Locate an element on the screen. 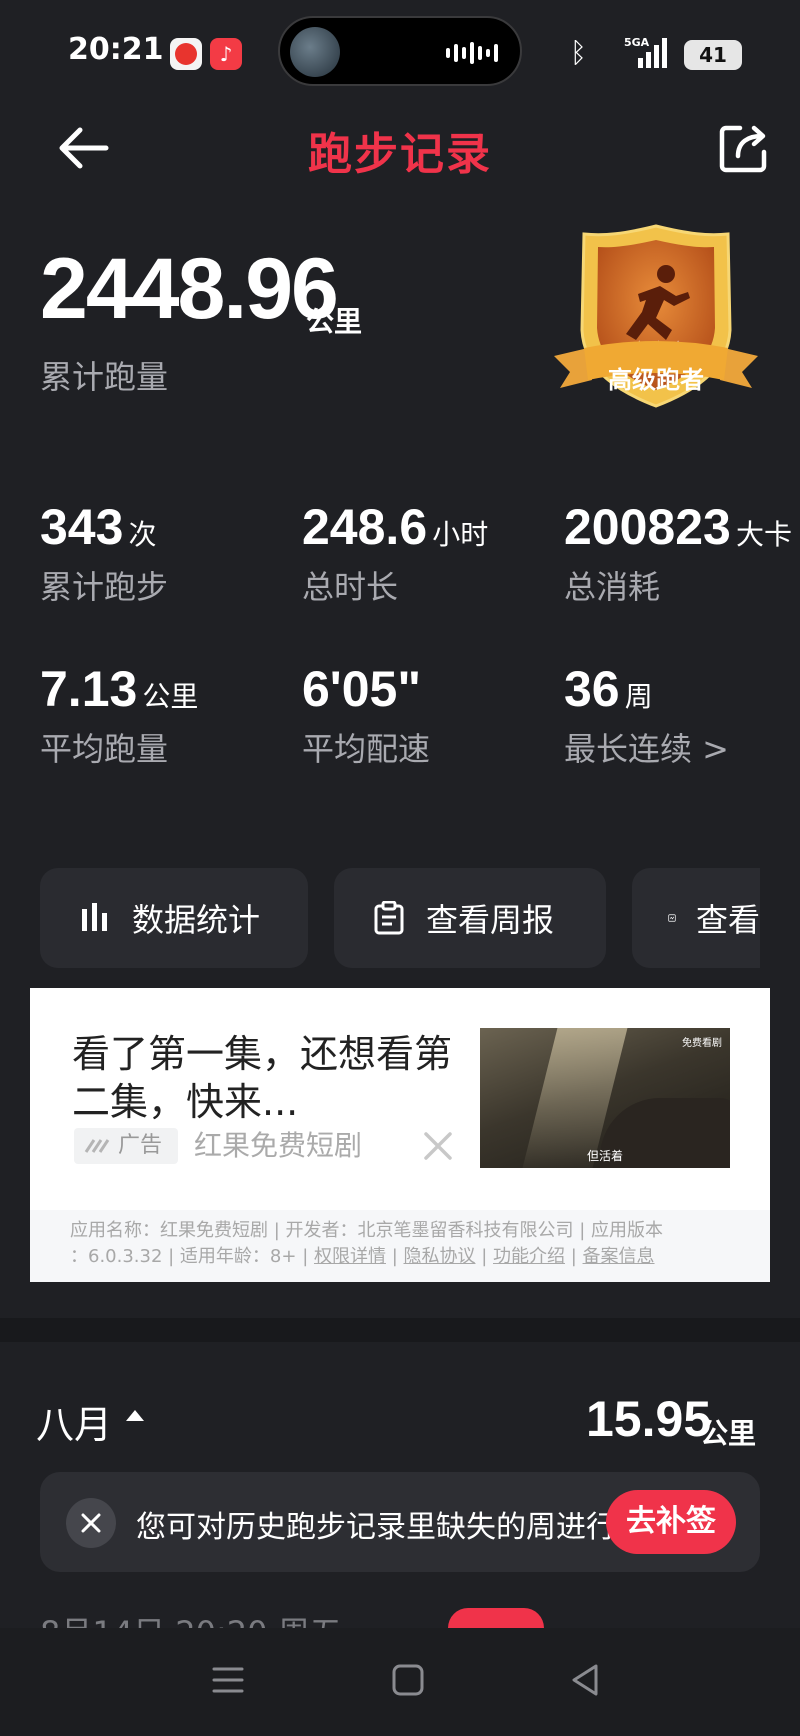 The image size is (800, 1736). ad-logo-icon is located at coordinates (97, 1146).